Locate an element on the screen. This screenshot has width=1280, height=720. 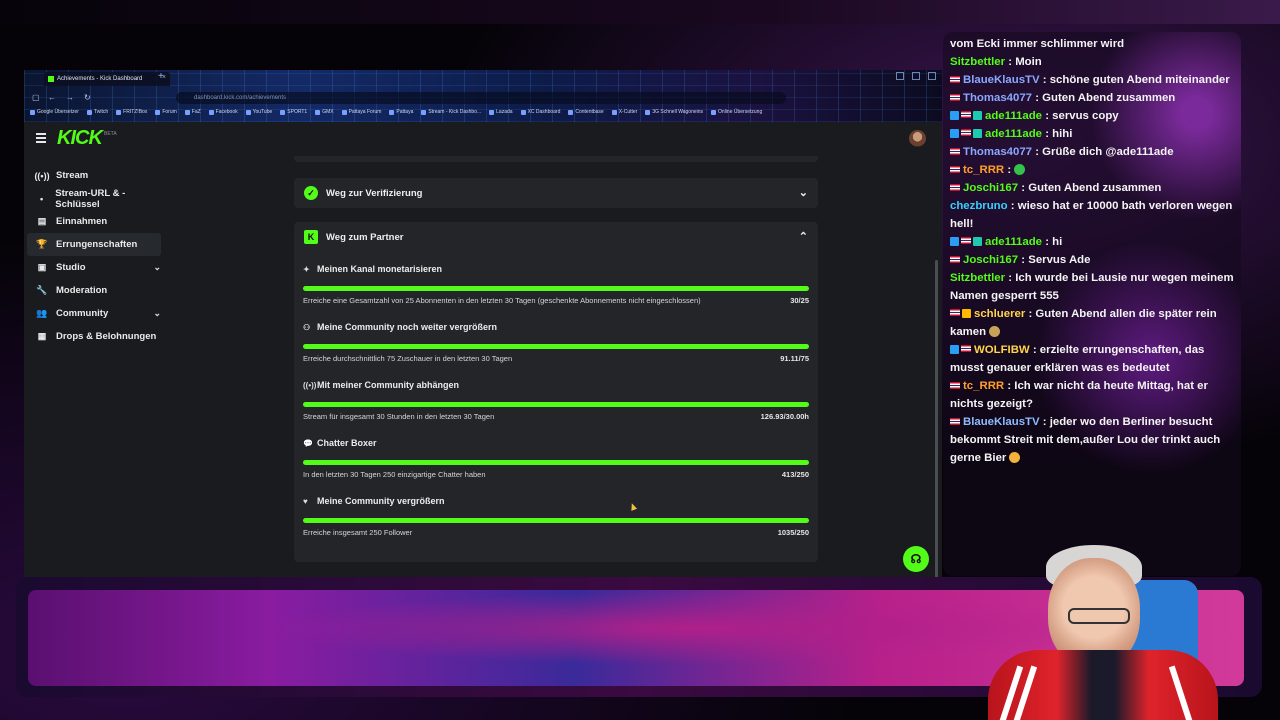
chat-text: vom Ecki immer schlimmer wird is located at coordinates (1037, 44).